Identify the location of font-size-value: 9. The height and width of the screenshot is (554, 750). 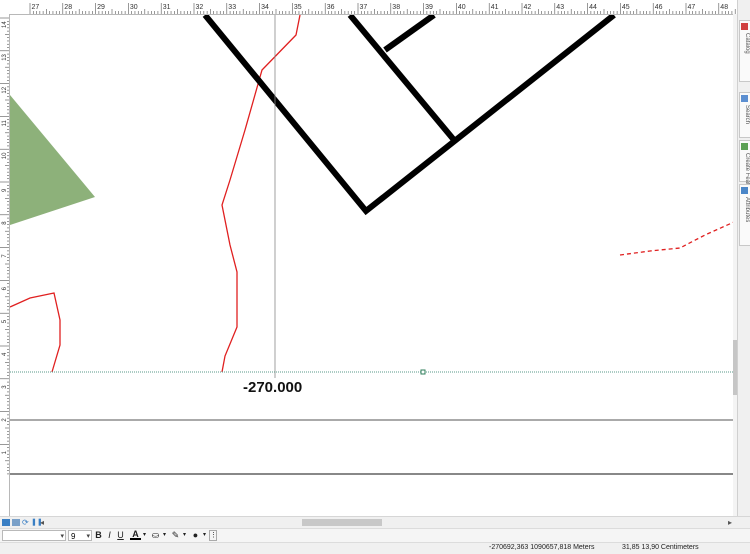
(73, 536).